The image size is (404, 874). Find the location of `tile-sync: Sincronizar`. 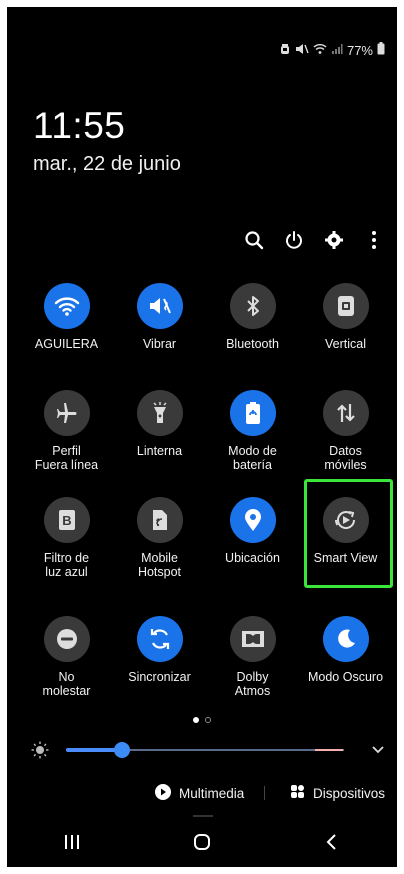

tile-sync: Sincronizar is located at coordinates (159, 650).